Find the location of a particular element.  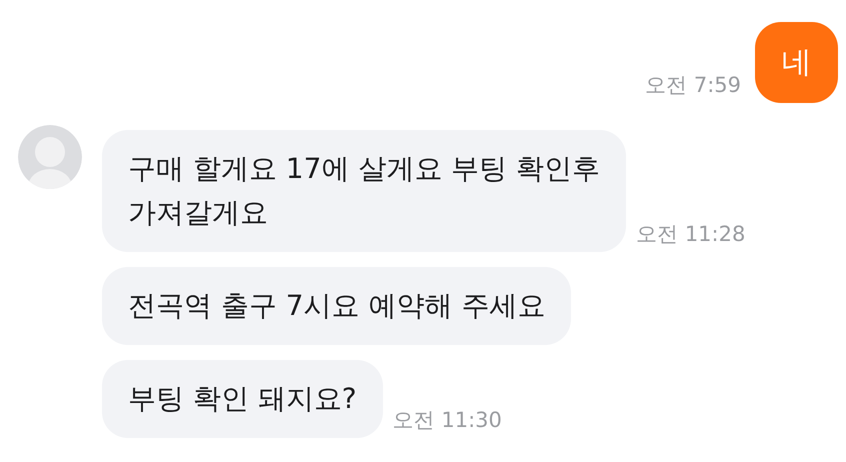

message-time: 오전 11:28 is located at coordinates (691, 234).